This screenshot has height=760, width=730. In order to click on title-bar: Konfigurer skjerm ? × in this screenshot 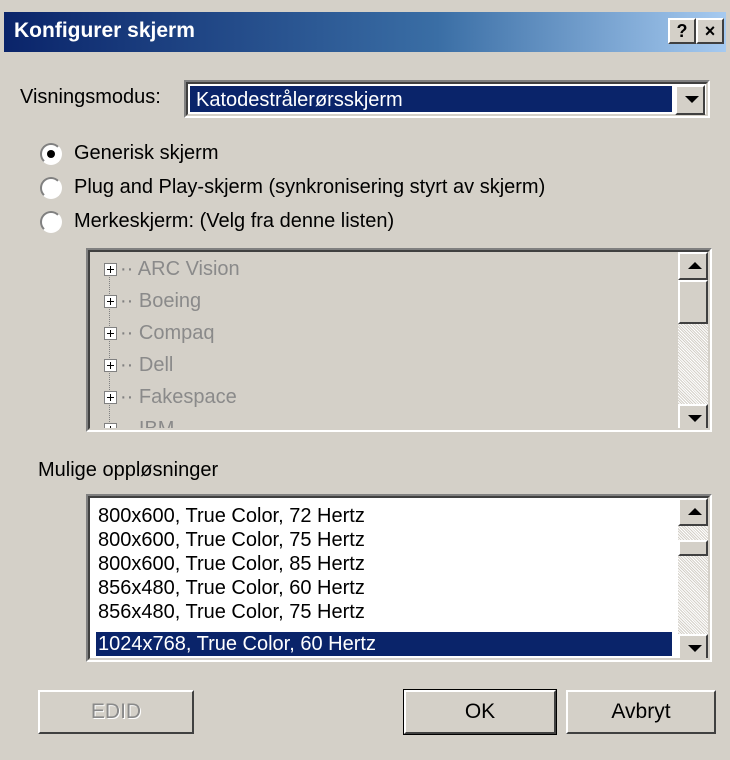, I will do `click(365, 32)`.